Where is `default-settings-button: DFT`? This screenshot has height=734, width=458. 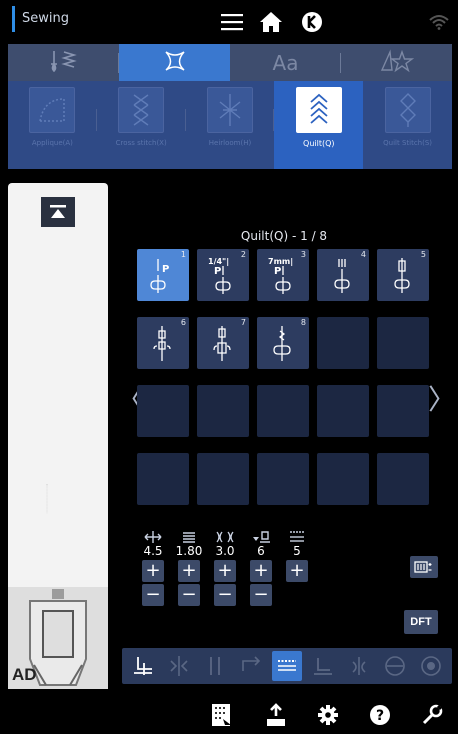
default-settings-button: DFT is located at coordinates (421, 622).